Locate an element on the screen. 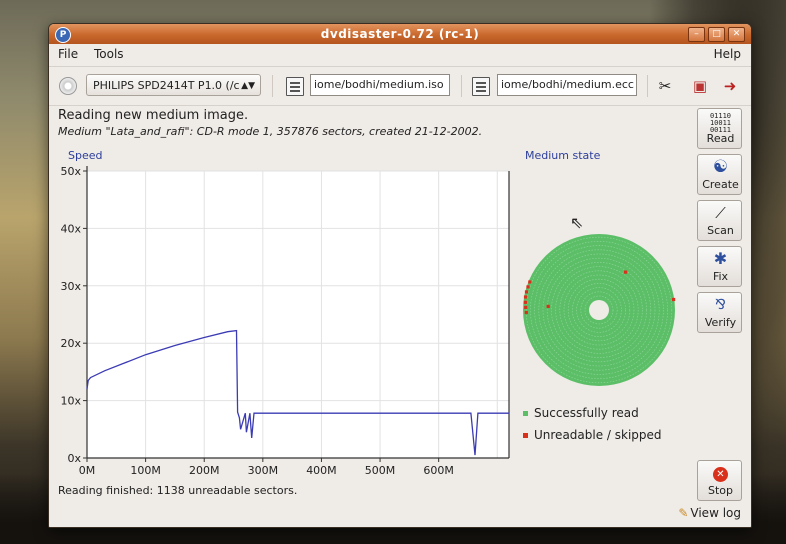 The height and width of the screenshot is (544, 786). fix-button: ✱ Fix is located at coordinates (719, 266).